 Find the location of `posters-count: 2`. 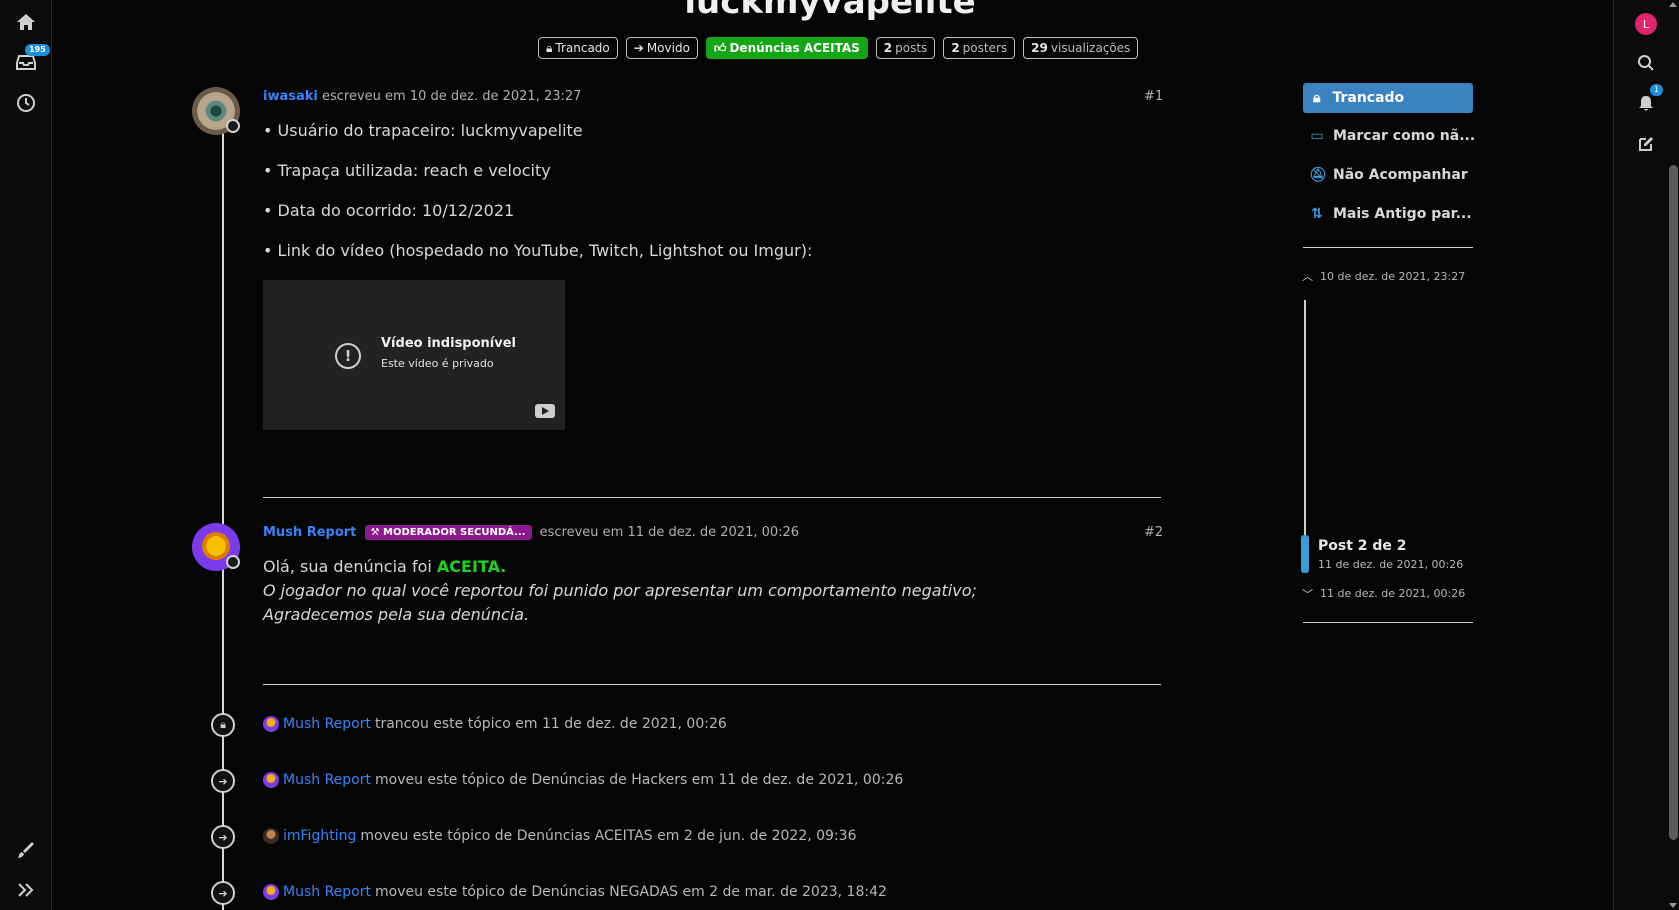

posters-count: 2 is located at coordinates (955, 48).